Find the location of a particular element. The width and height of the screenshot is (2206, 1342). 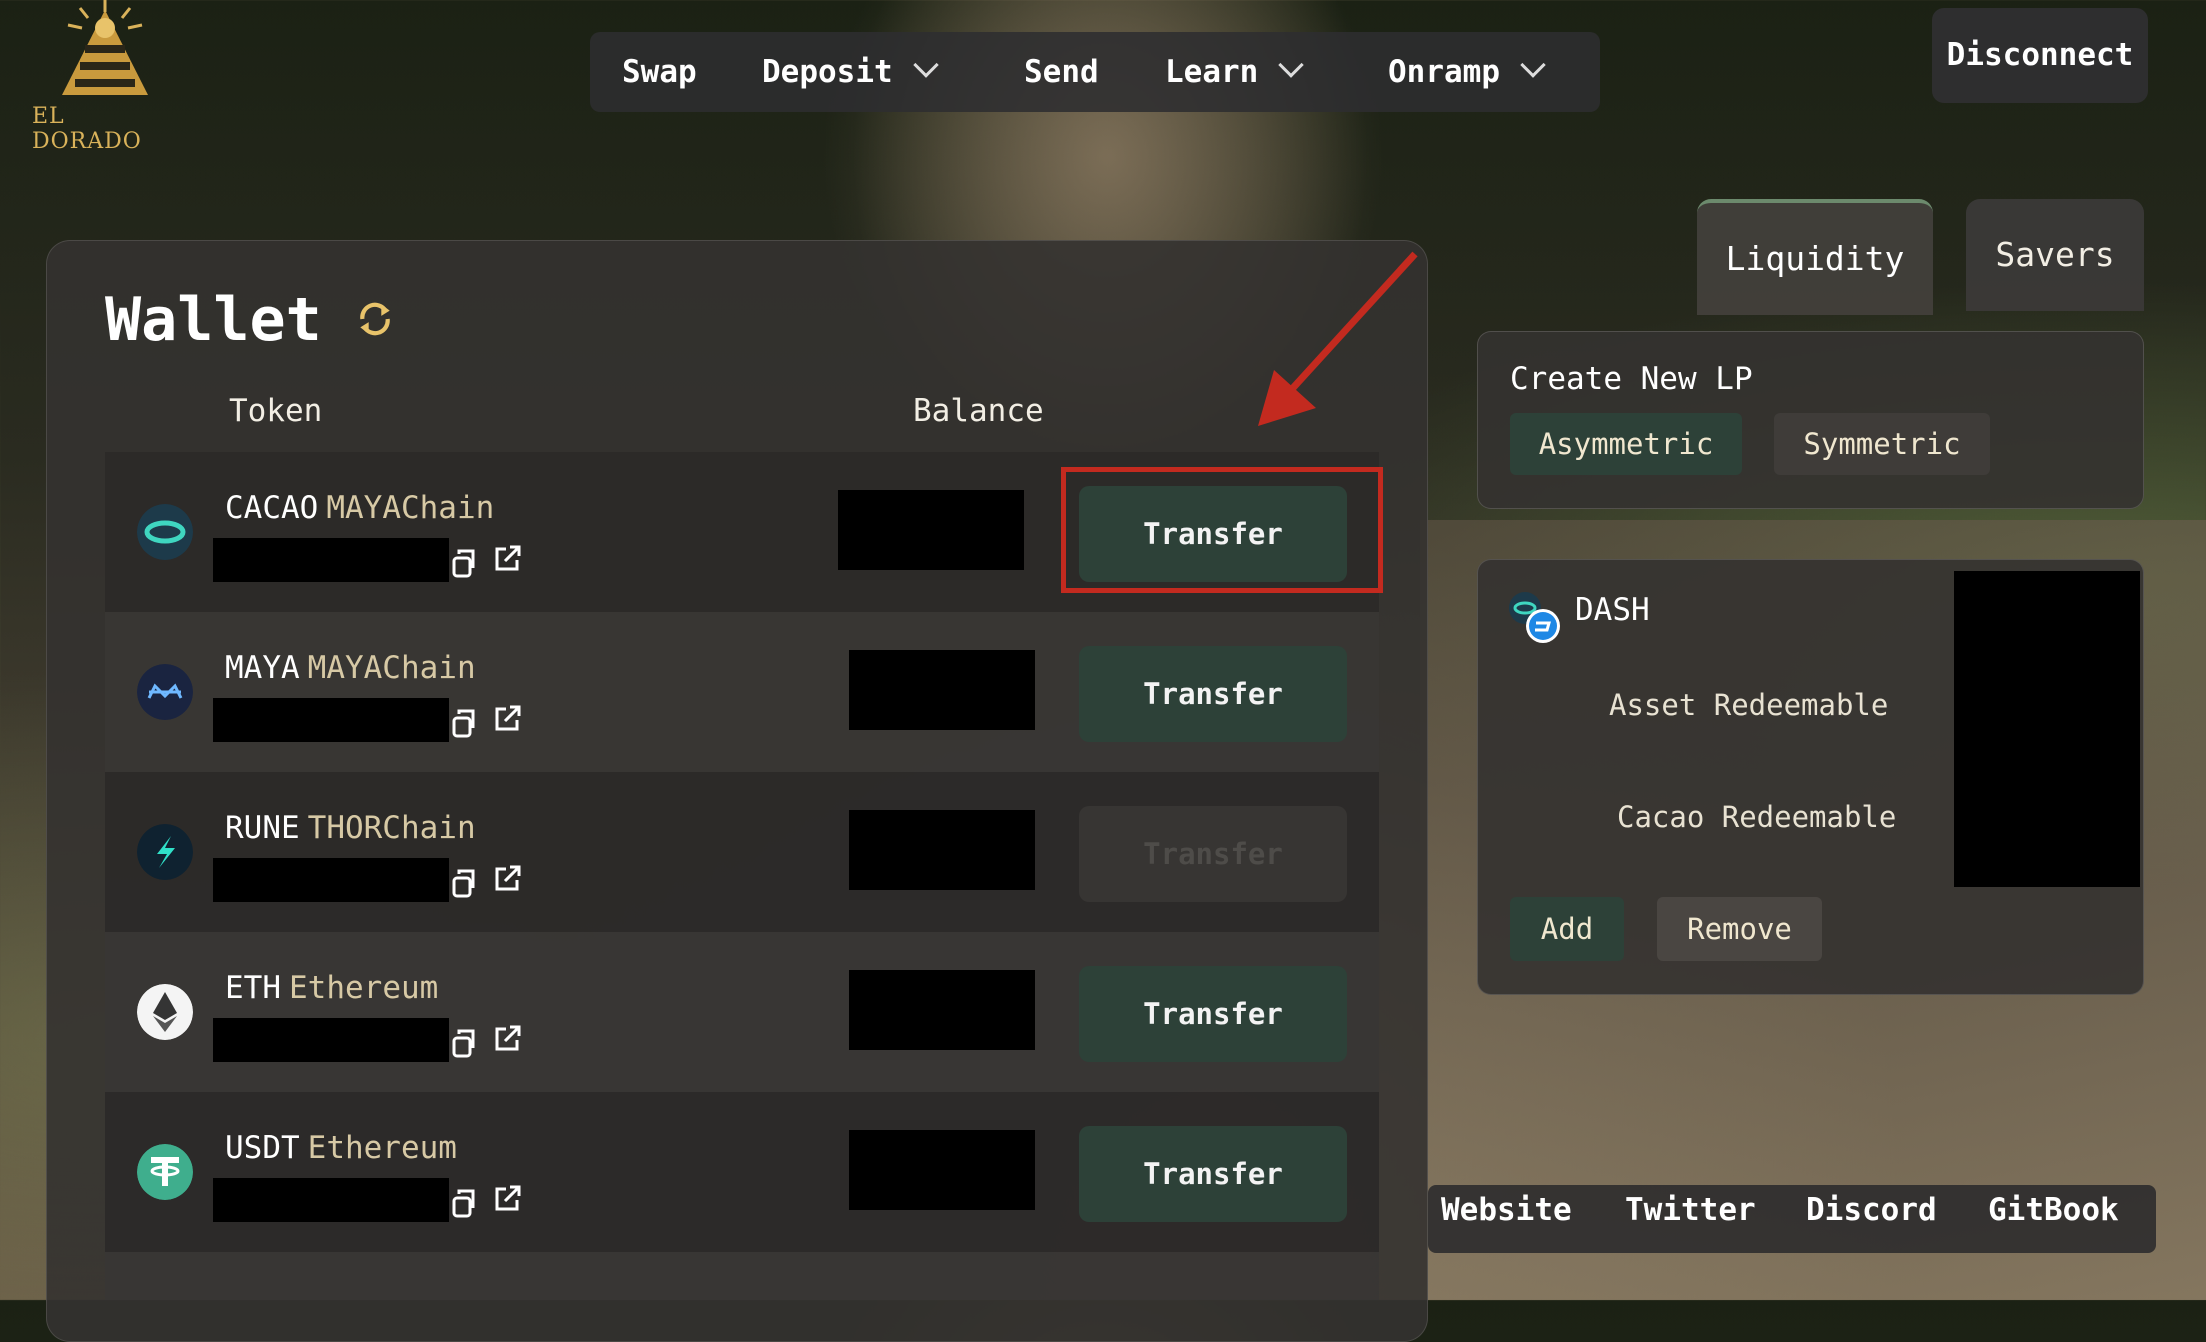

refresh-icon is located at coordinates (375, 319).